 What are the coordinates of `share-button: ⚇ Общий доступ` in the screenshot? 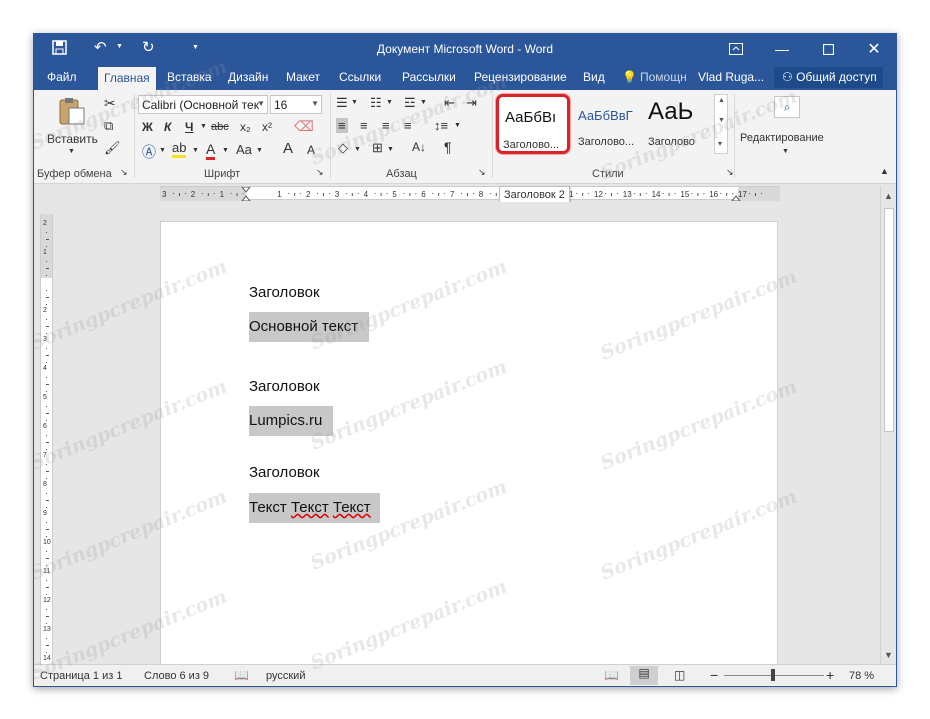 It's located at (828, 77).